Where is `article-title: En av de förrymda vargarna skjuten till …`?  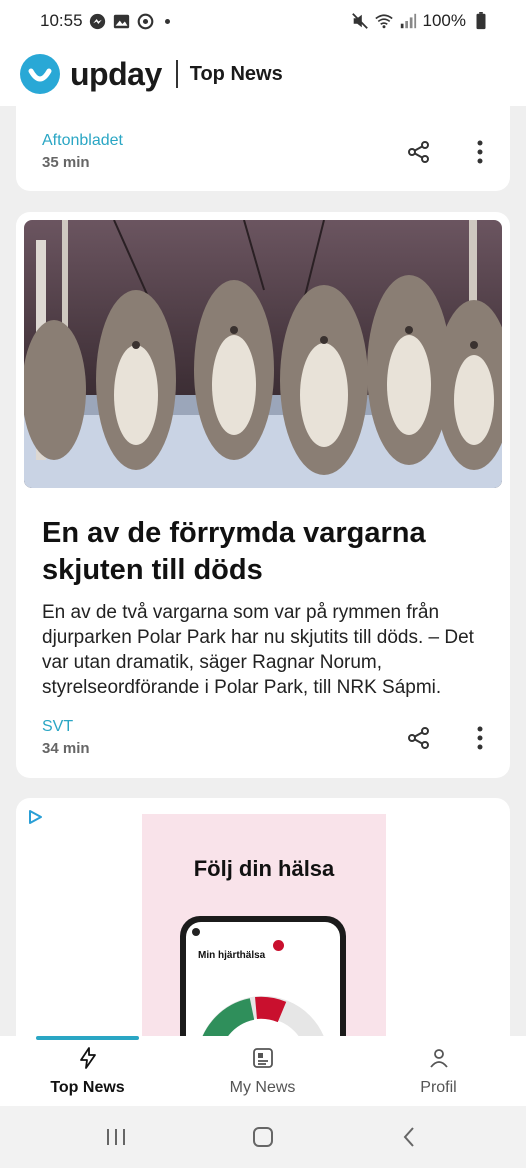 article-title: En av de förrymda vargarna skjuten till … is located at coordinates (257, 552).